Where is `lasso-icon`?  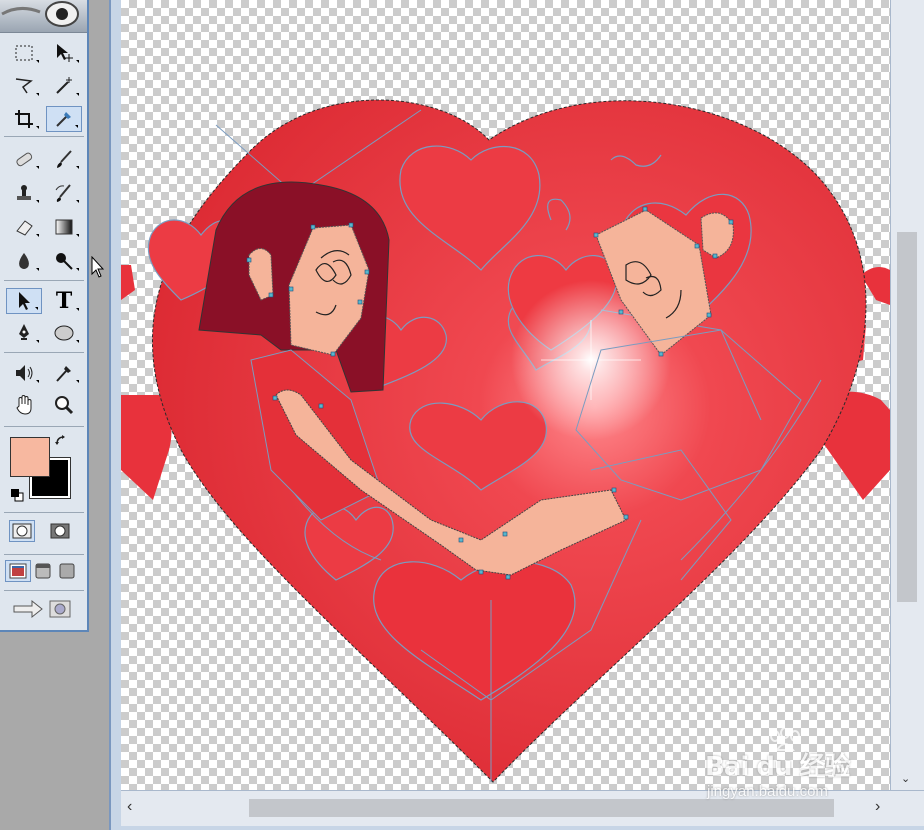
lasso-icon is located at coordinates (24, 86).